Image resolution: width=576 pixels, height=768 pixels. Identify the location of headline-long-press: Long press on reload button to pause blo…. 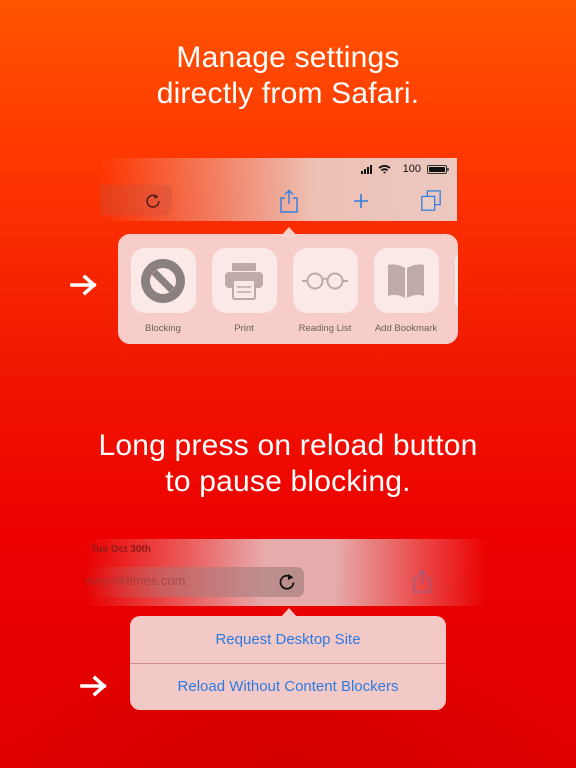
(288, 464).